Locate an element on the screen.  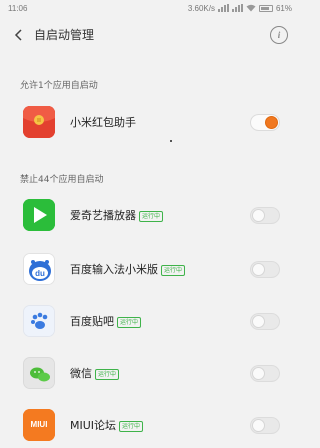
signal-icon is located at coordinates (223, 8).